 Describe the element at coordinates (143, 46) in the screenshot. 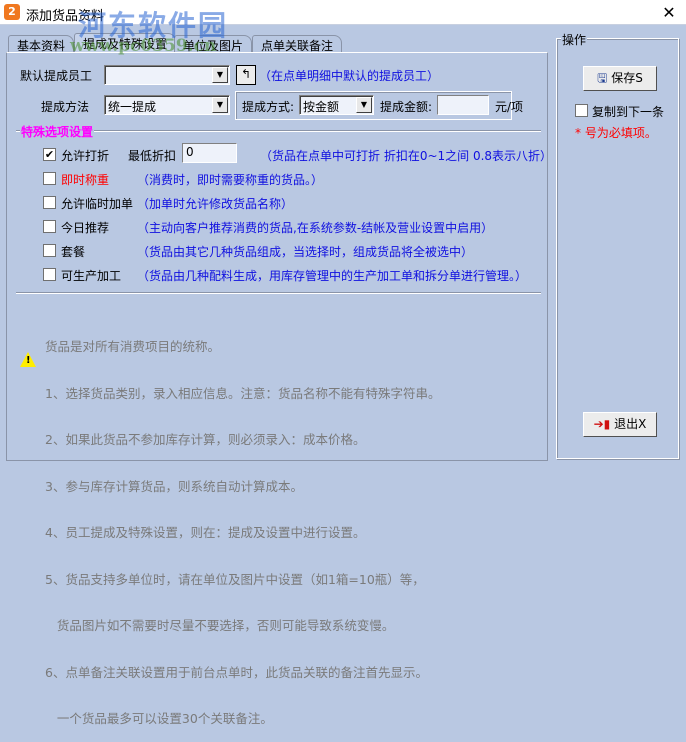

I see `watermark-url: www.pc0359.cn` at that location.